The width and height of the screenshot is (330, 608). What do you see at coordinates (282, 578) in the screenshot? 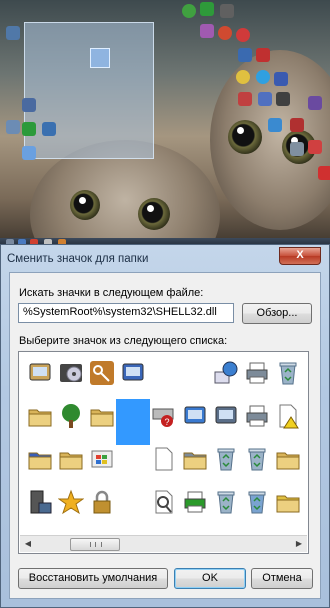
I see `cancel-button: Отмена` at bounding box center [282, 578].